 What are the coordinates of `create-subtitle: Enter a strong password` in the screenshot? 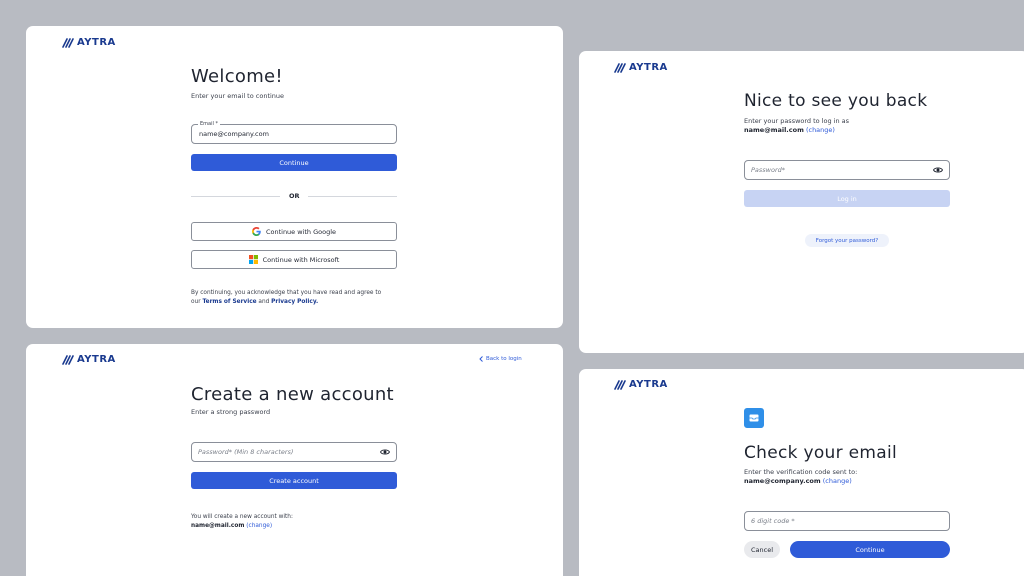 It's located at (231, 412).